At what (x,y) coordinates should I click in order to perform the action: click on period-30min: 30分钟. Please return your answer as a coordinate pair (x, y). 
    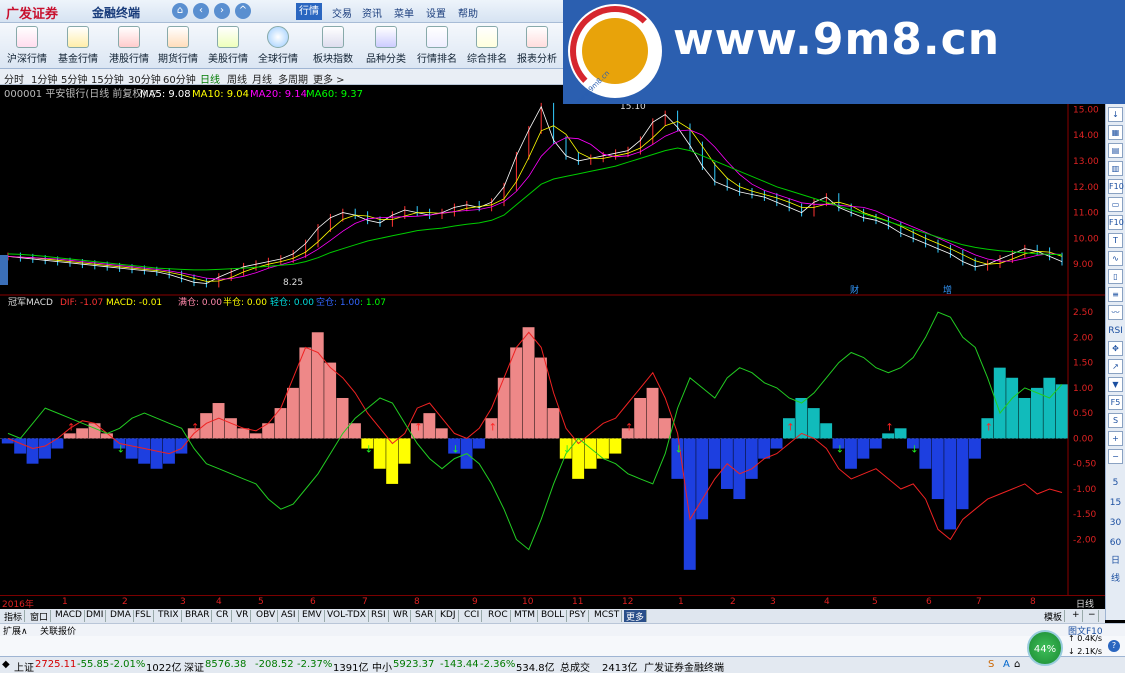
    Looking at the image, I should click on (144, 78).